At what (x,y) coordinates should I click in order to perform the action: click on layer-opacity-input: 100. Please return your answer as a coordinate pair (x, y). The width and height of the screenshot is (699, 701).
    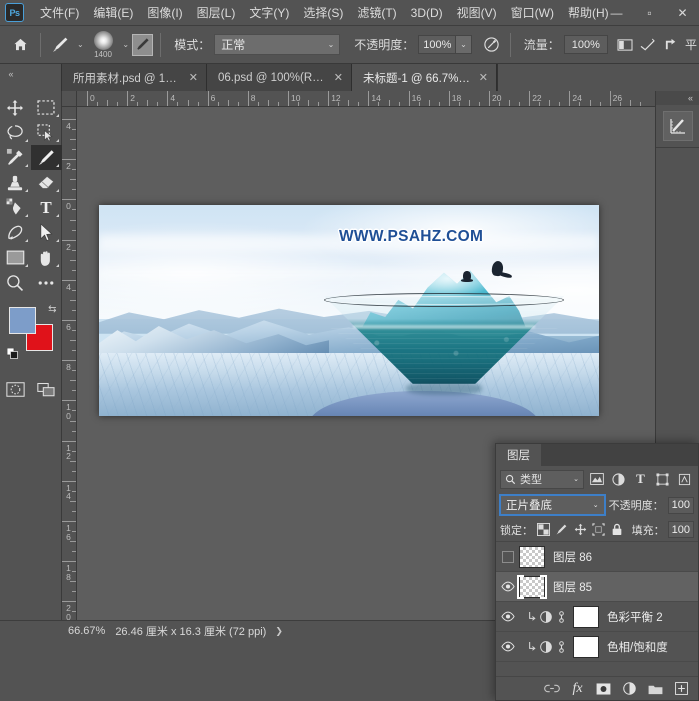
    Looking at the image, I should click on (680, 505).